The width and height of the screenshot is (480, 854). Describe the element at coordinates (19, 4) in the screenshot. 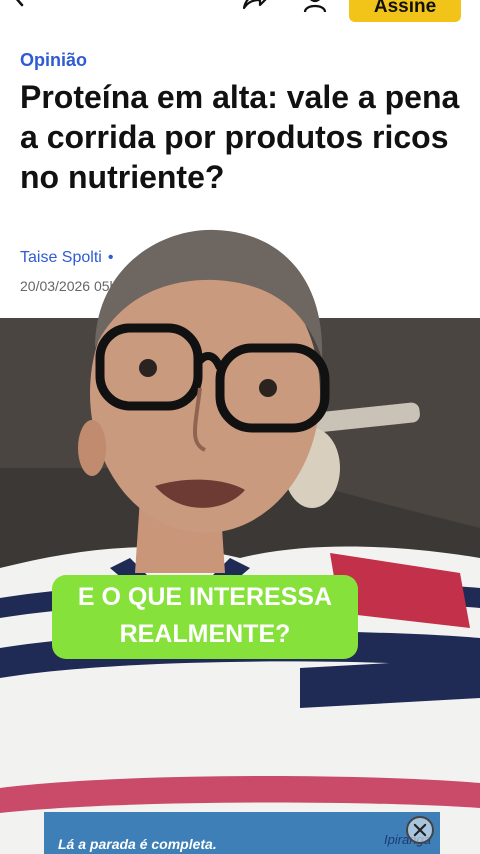

I see `back-icon` at that location.